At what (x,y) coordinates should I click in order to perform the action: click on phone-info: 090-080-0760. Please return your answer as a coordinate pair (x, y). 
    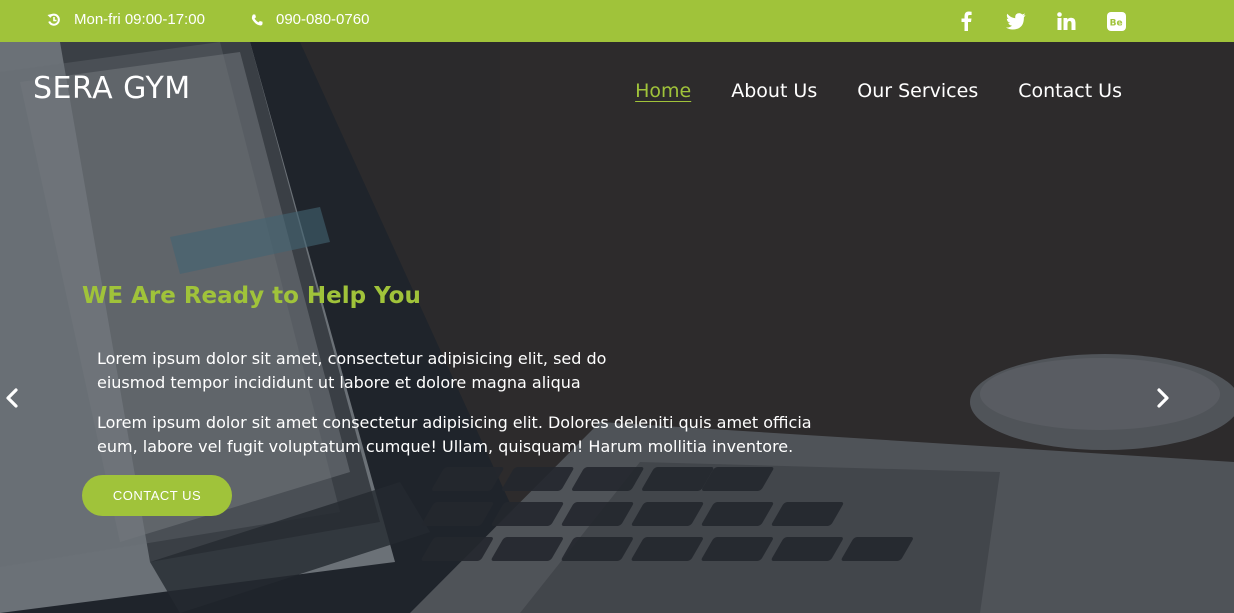
    Looking at the image, I should click on (310, 19).